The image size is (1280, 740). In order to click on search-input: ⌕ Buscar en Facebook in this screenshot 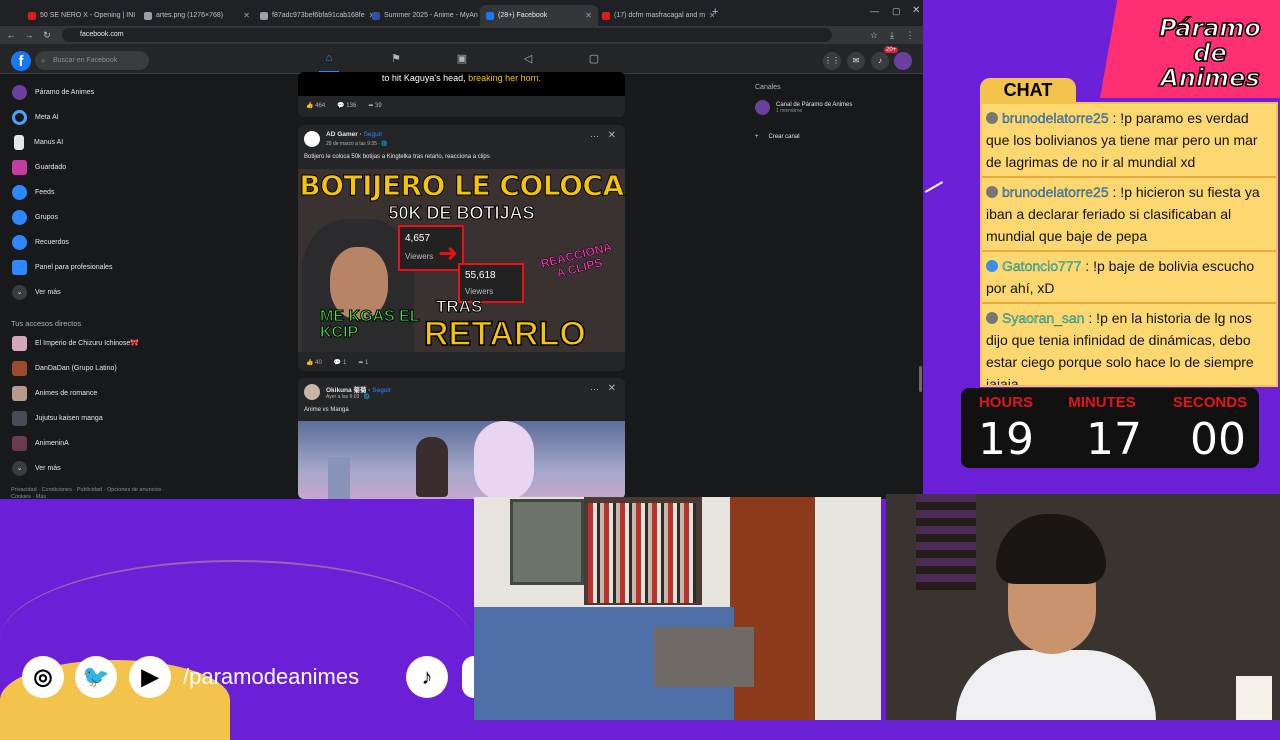, I will do `click(92, 60)`.